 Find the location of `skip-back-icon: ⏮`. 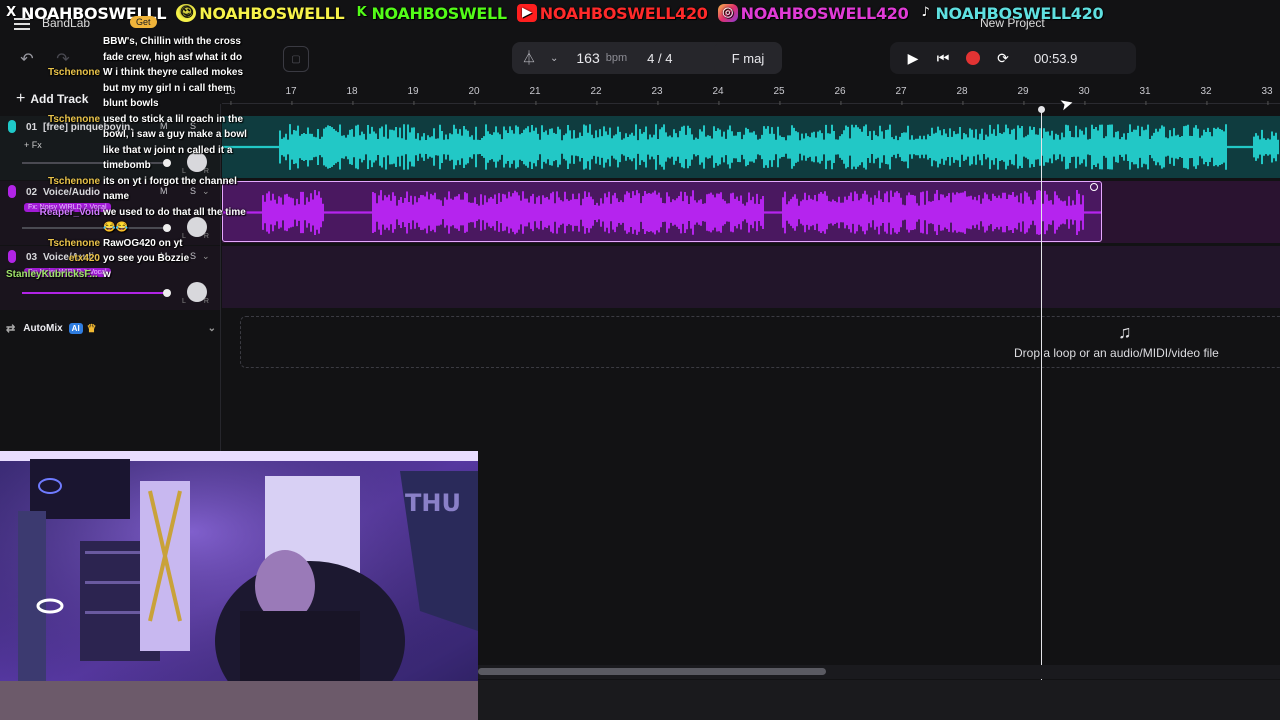

skip-back-icon: ⏮ is located at coordinates (943, 58).